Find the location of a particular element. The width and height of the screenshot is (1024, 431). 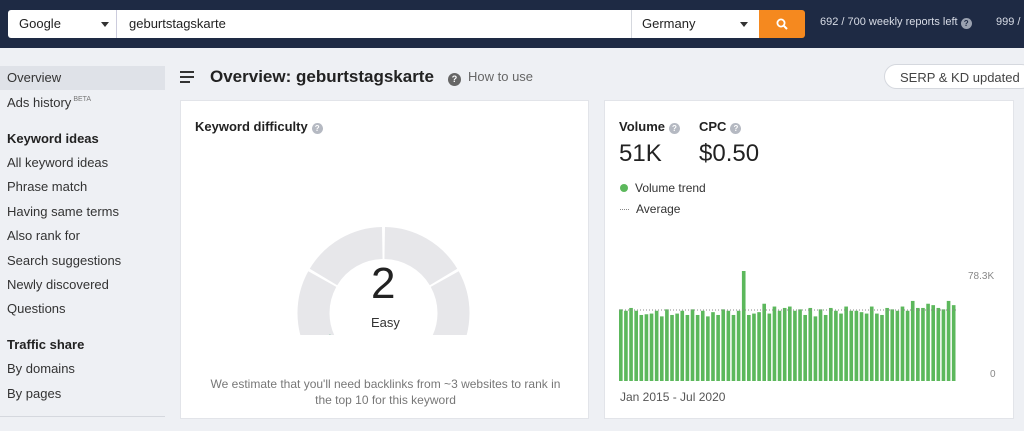

legend-label: Volume trend is located at coordinates (670, 188).